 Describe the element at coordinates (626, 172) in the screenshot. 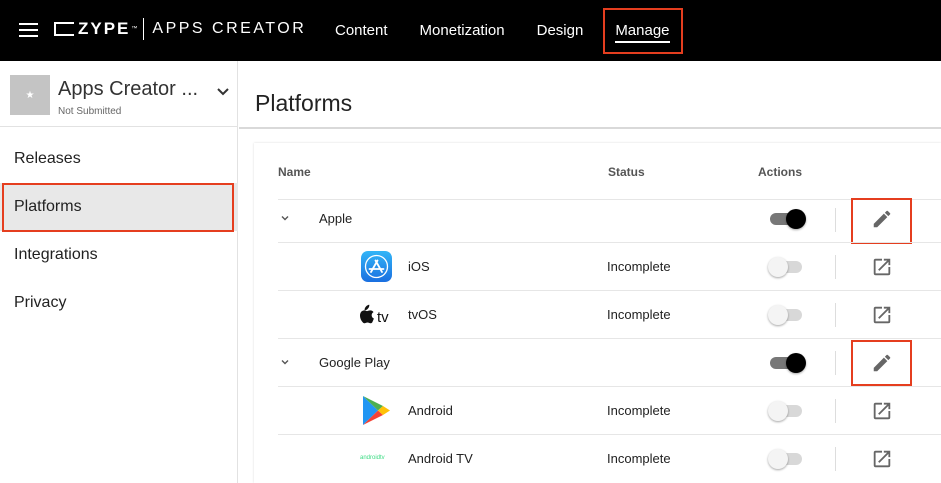

I see `column-header-status: Status` at that location.